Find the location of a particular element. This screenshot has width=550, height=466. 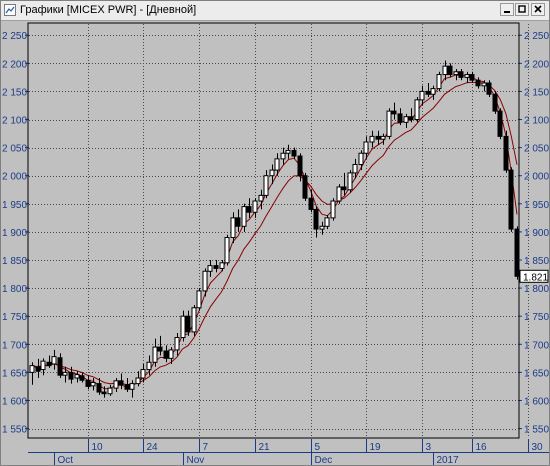

close-icon is located at coordinates (538, 9).